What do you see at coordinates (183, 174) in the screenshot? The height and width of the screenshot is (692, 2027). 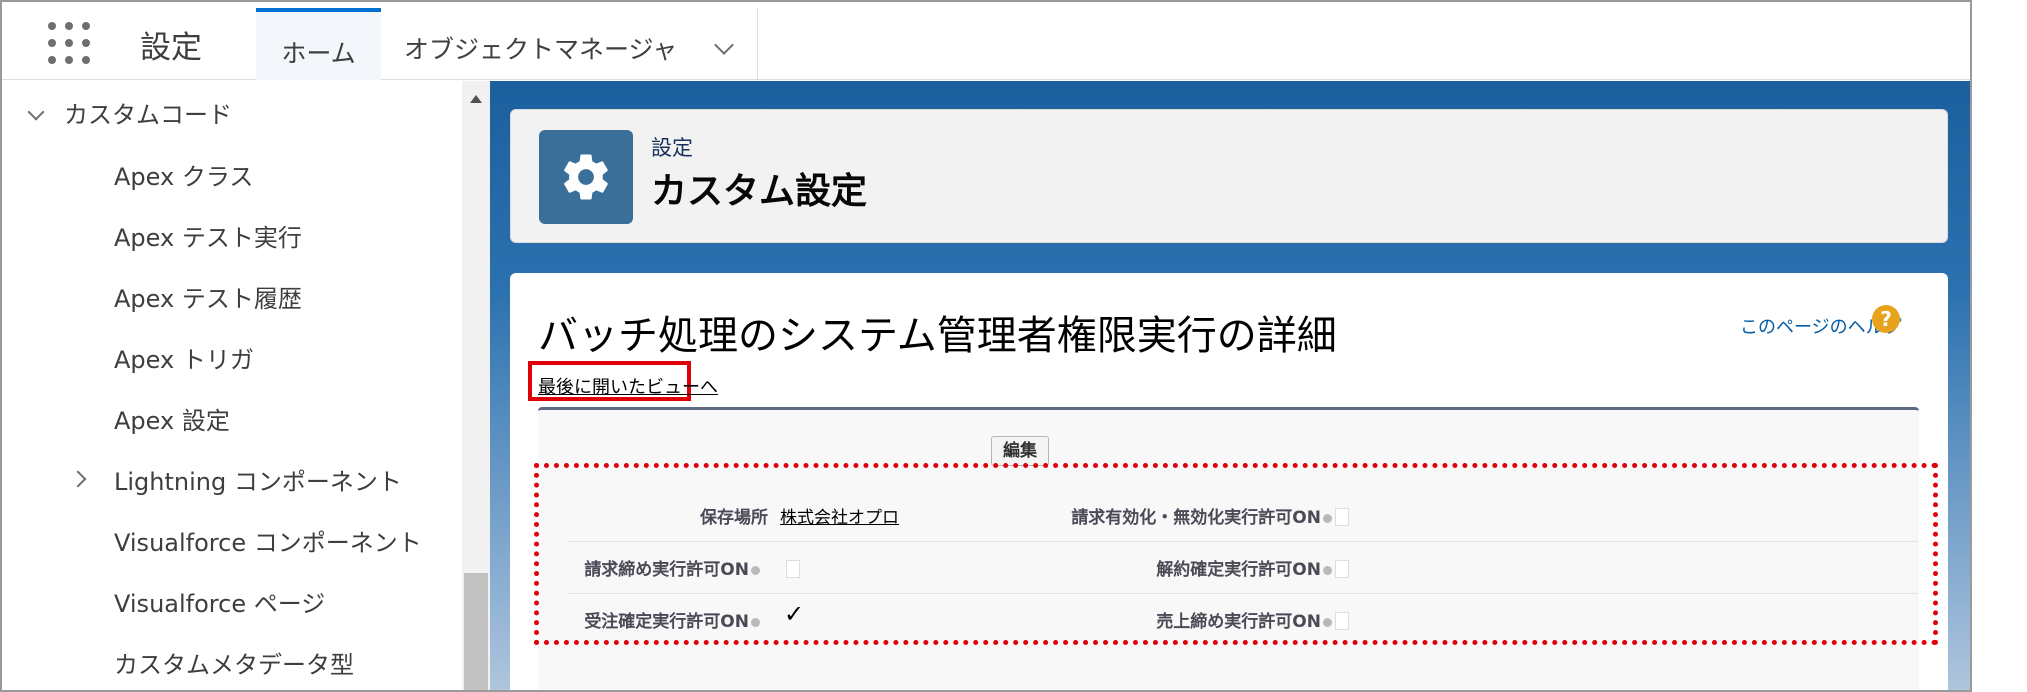 I see `sidebar-item-apex-class: Apex クラス` at bounding box center [183, 174].